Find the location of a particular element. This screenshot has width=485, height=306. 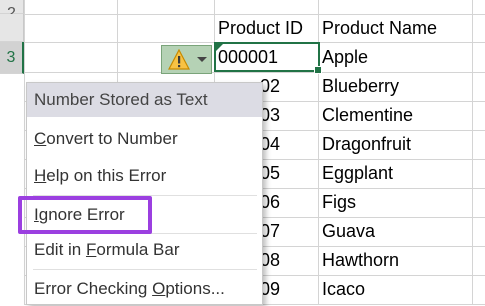

menu-header-label: Number Stored as Text is located at coordinates (121, 99).